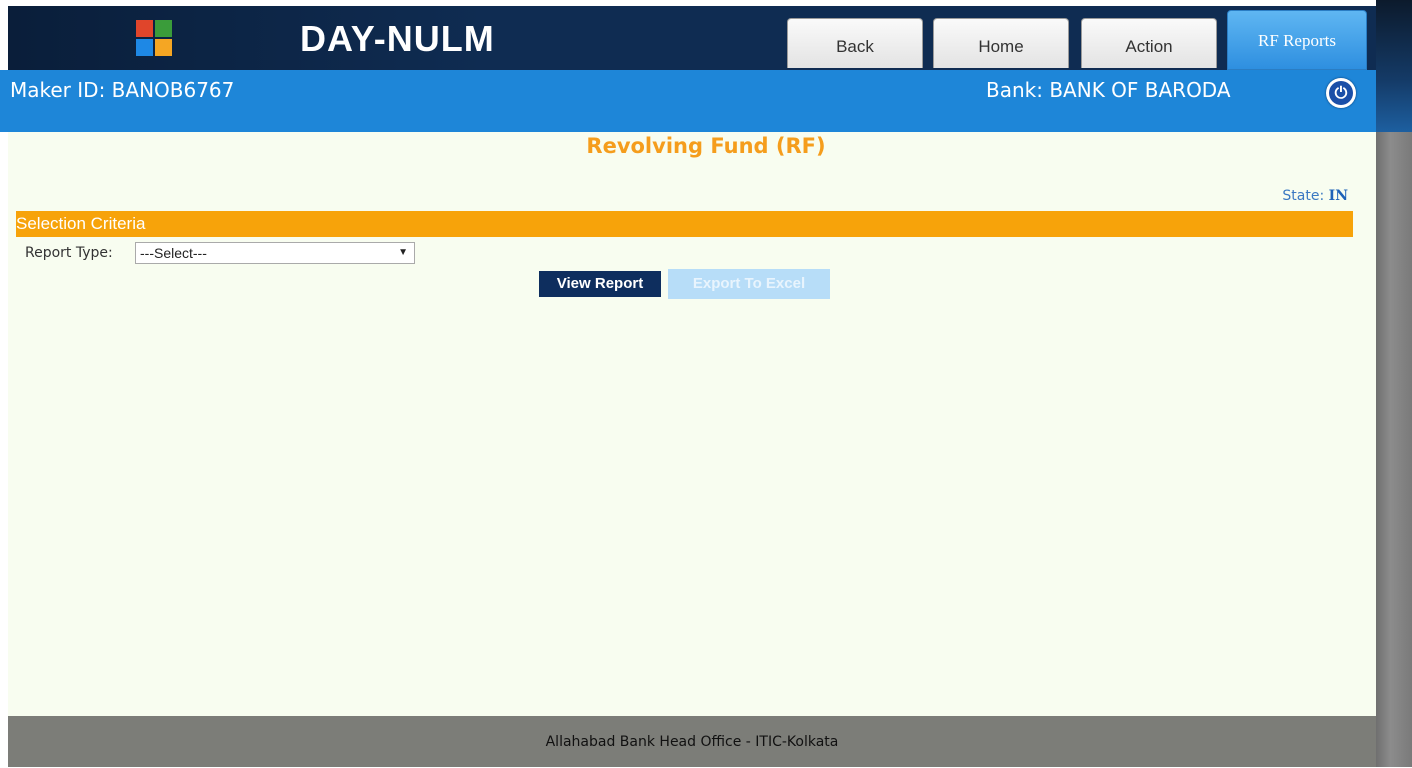 The height and width of the screenshot is (768, 1412). I want to click on bank-name: Bank: BANK OF BARODA, so click(1108, 90).